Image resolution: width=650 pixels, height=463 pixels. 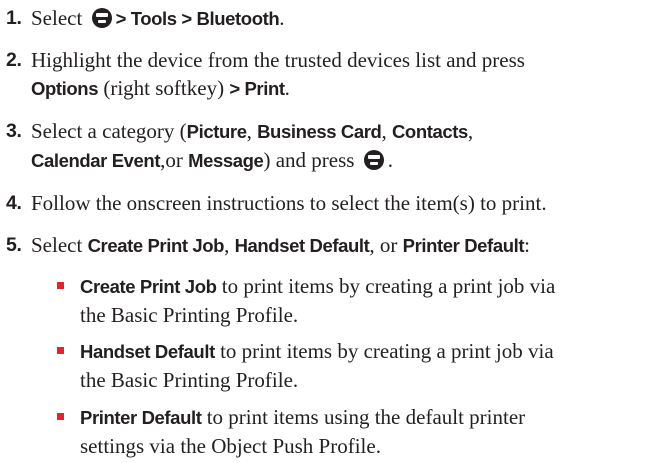 What do you see at coordinates (197, 18) in the screenshot?
I see `menu-path: > Tools > Bluetooth` at bounding box center [197, 18].